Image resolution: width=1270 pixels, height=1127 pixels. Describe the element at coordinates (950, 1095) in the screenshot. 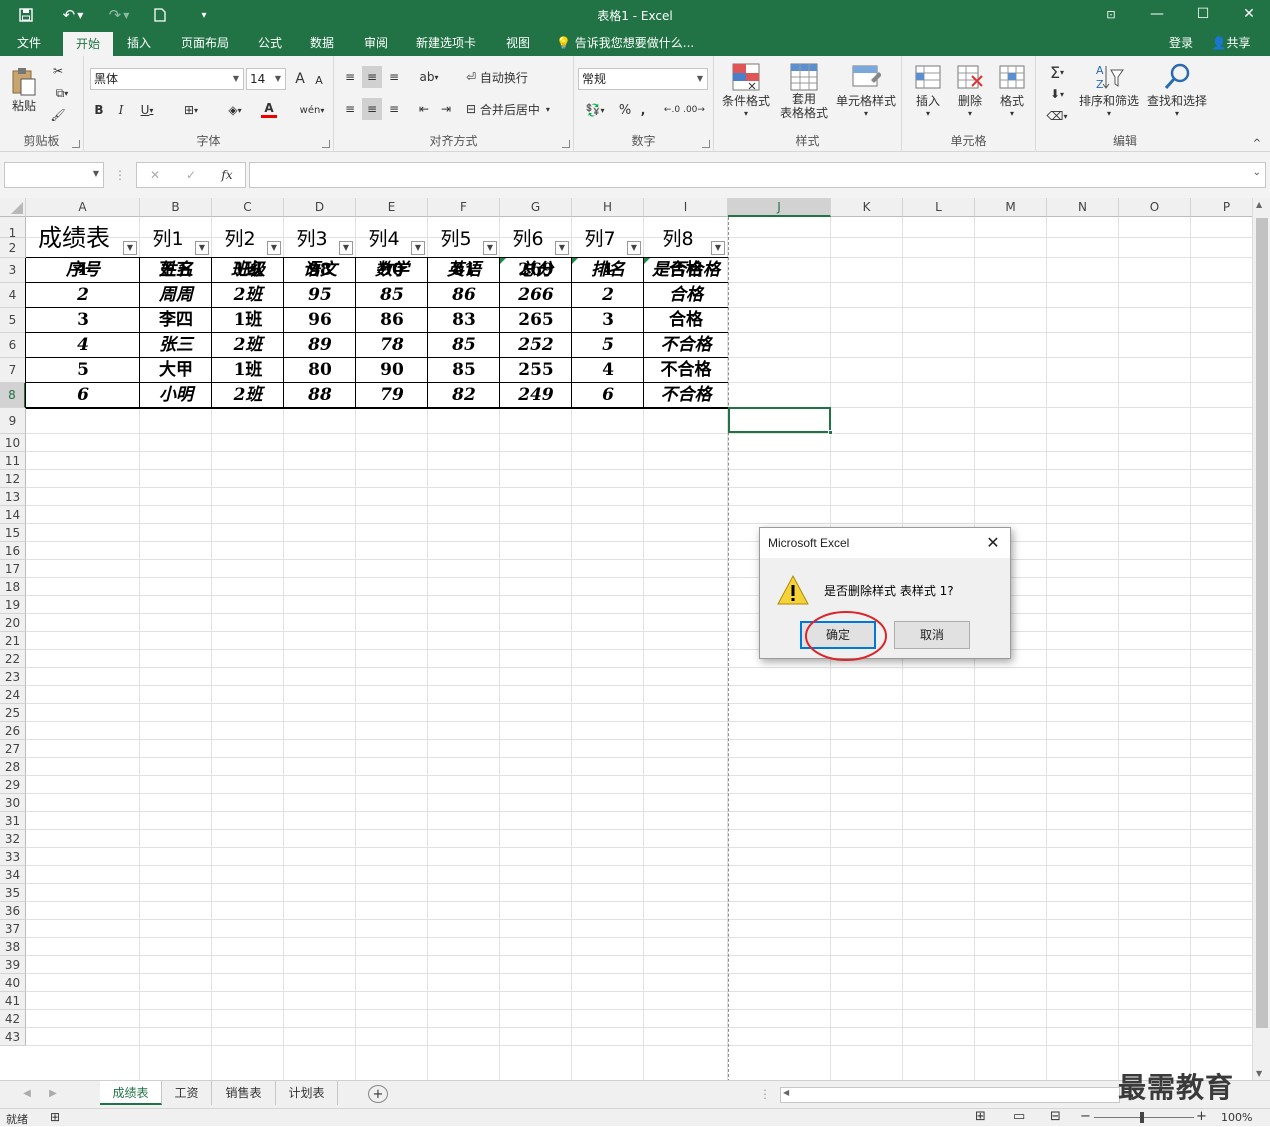

I see `horizontal-scrollbar: ◀` at that location.